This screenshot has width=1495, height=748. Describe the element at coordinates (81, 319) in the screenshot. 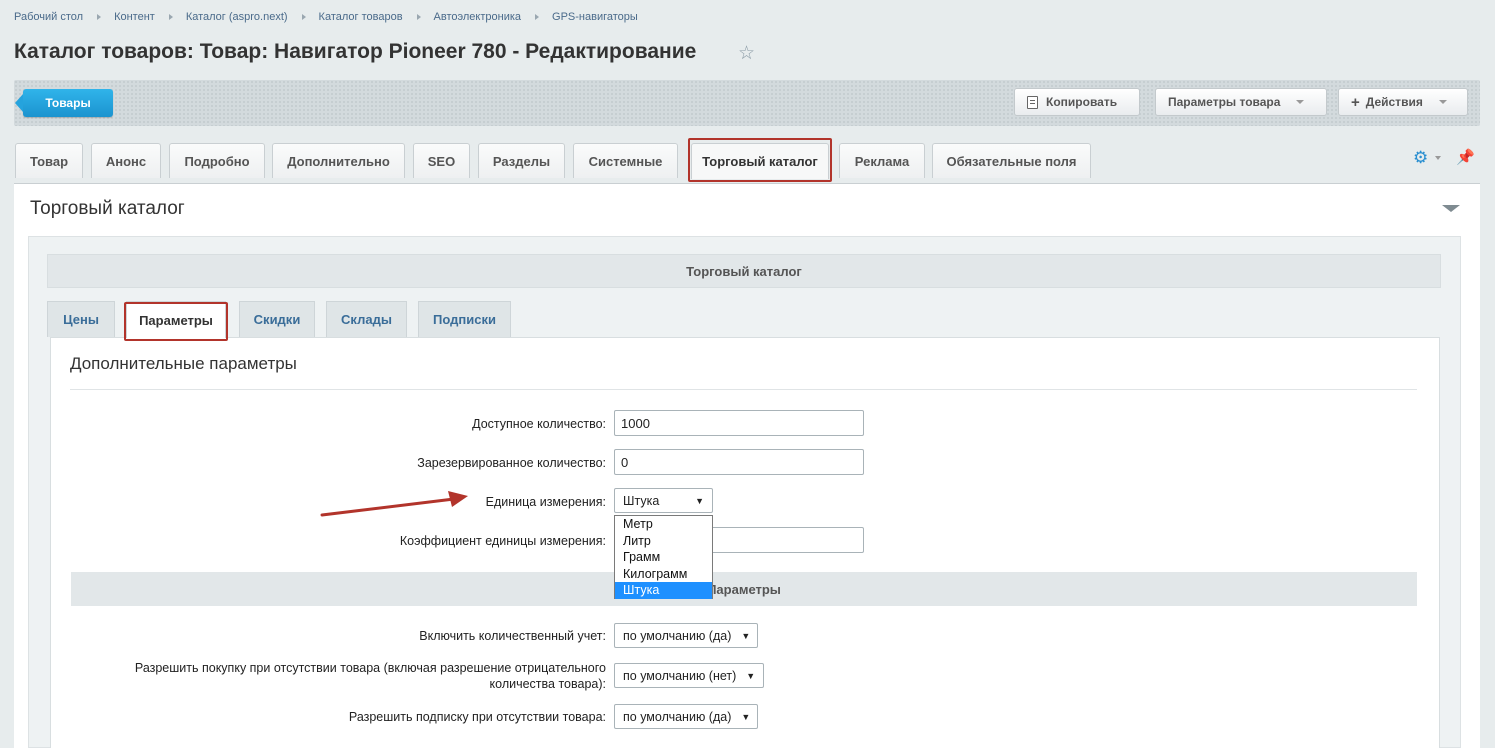

I see `subtab-prices: Цены` at that location.